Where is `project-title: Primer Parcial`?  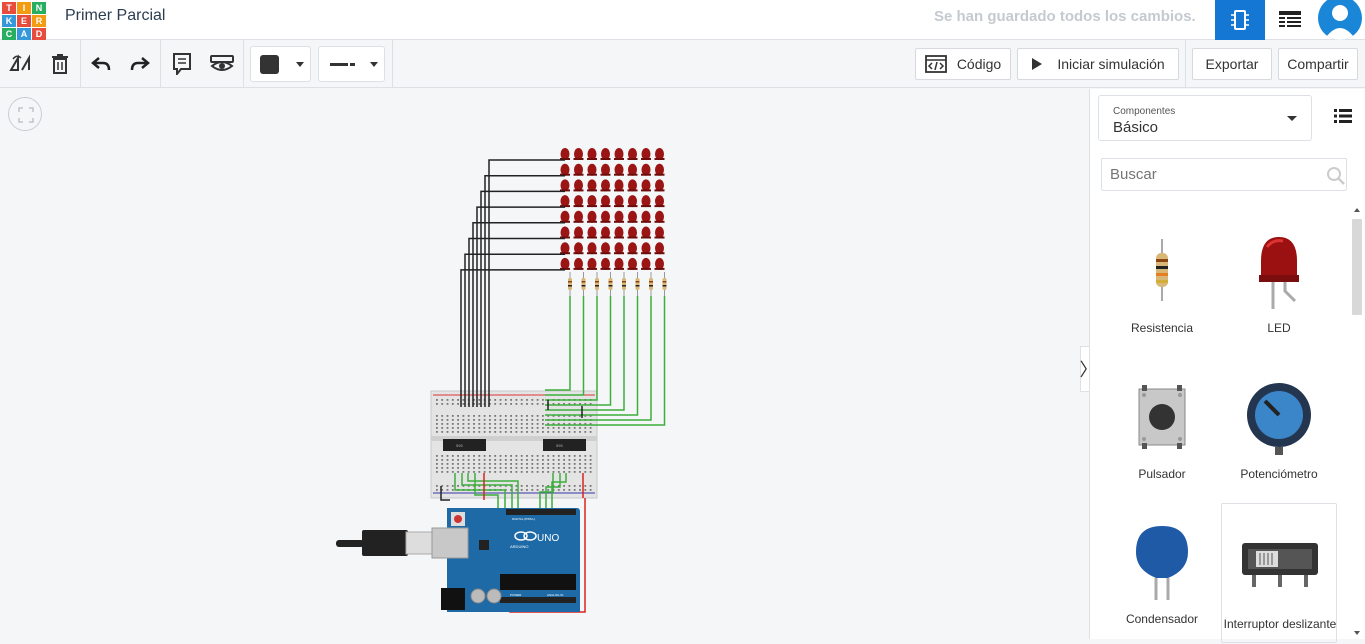 project-title: Primer Parcial is located at coordinates (115, 16).